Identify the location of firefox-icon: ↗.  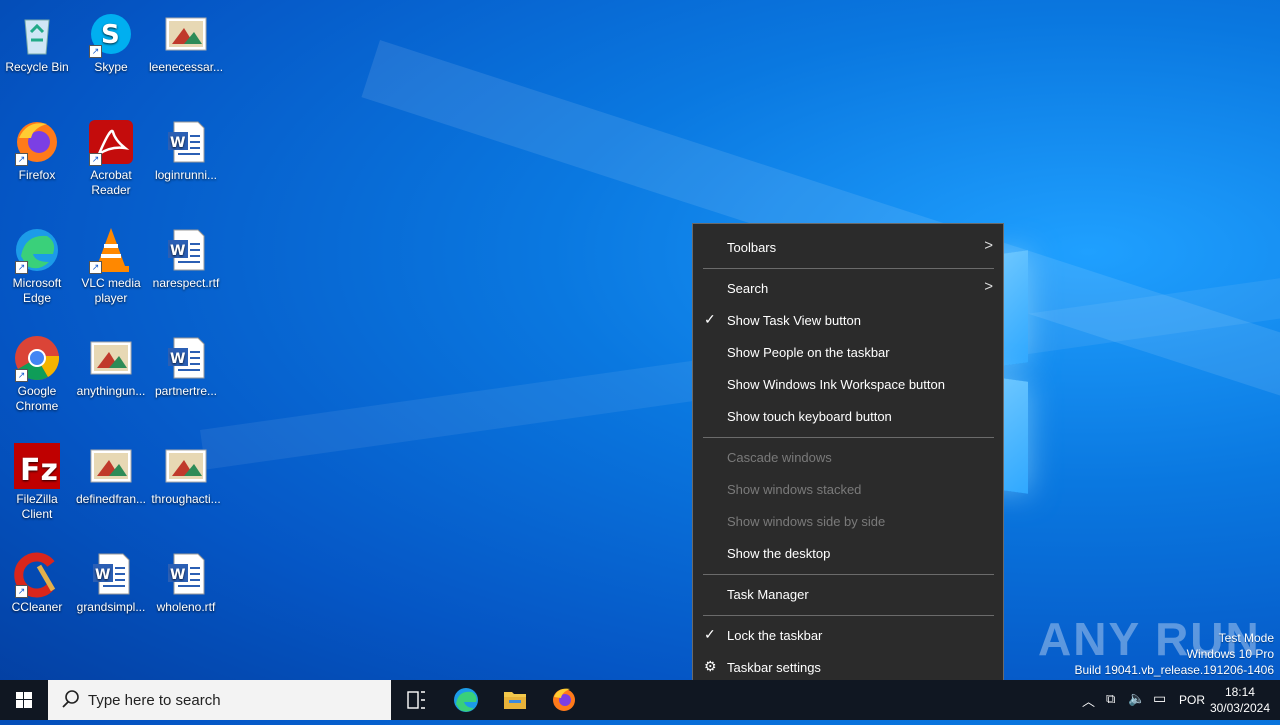
(37, 142).